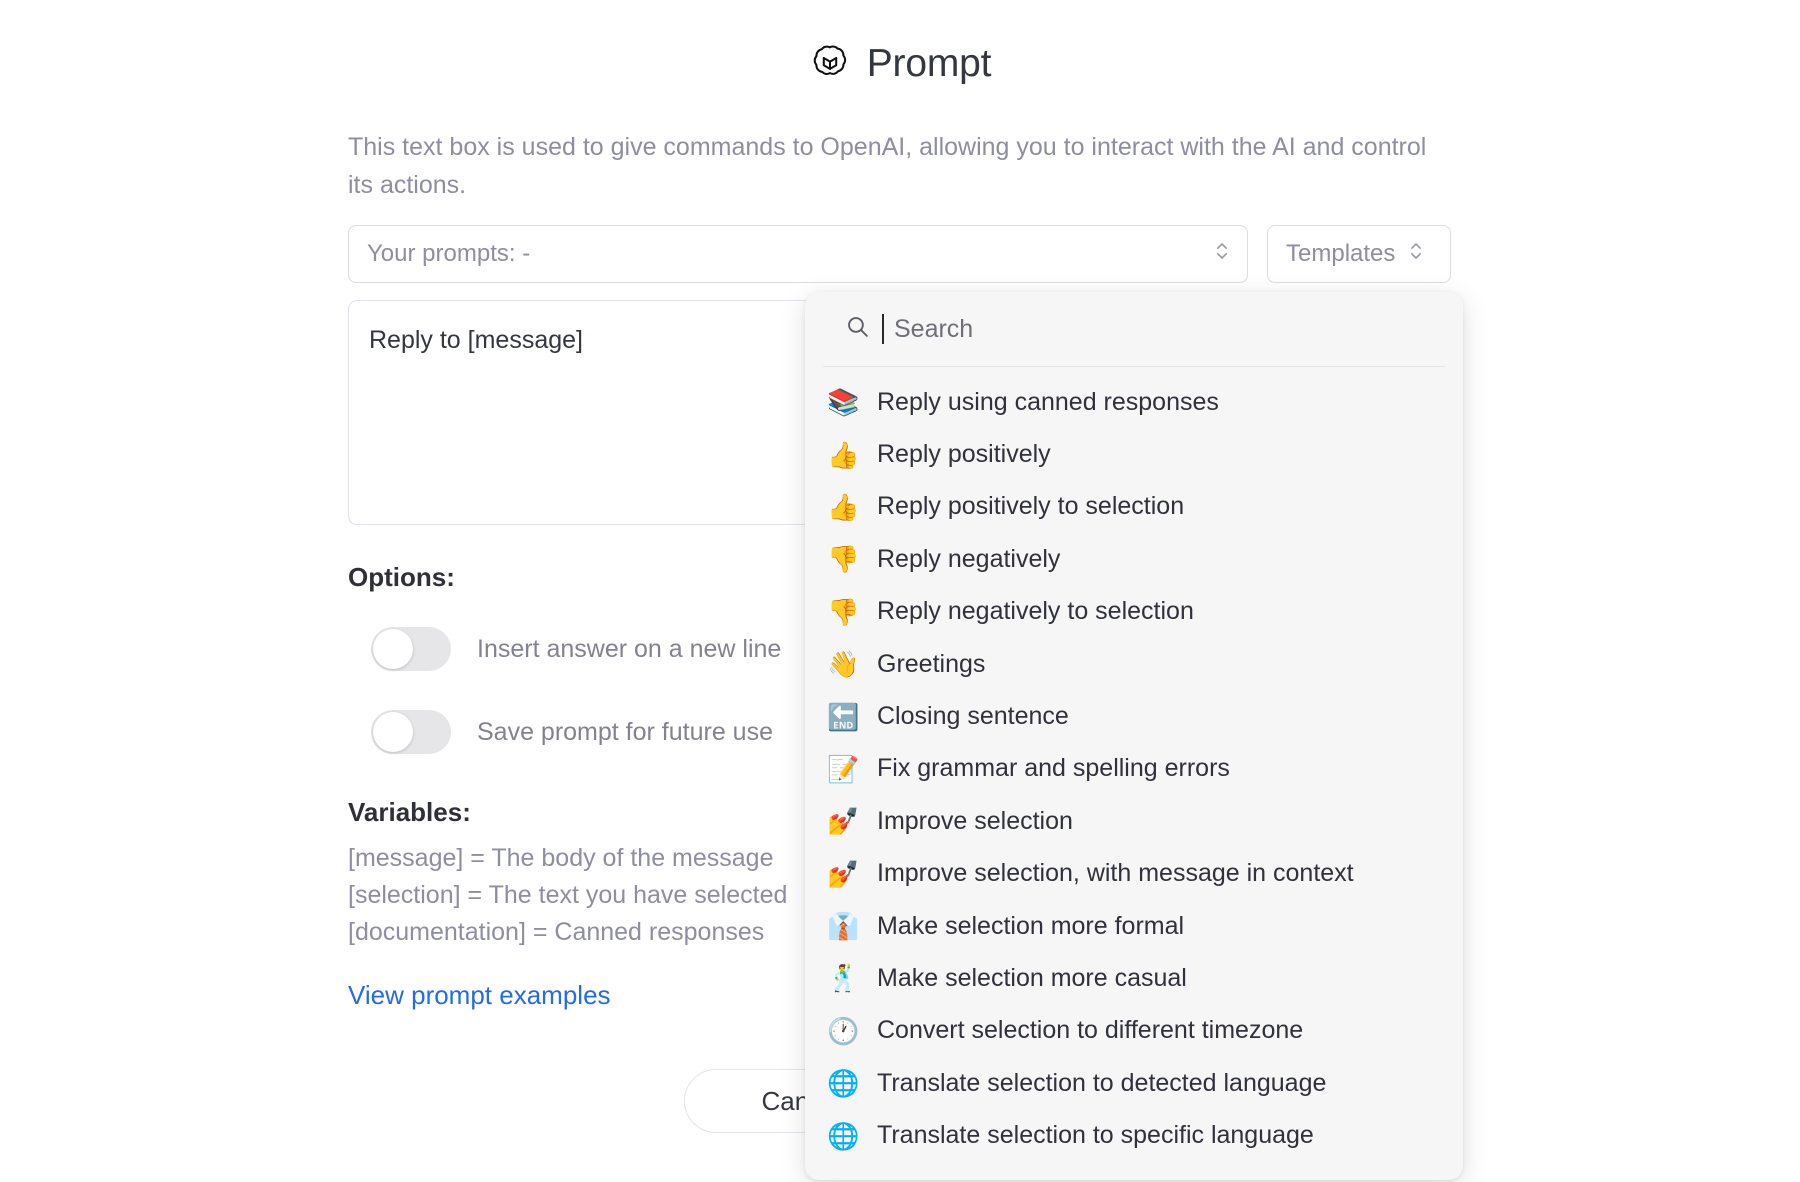 The height and width of the screenshot is (1182, 1800). I want to click on dialog-header: Prompt, so click(900, 63).